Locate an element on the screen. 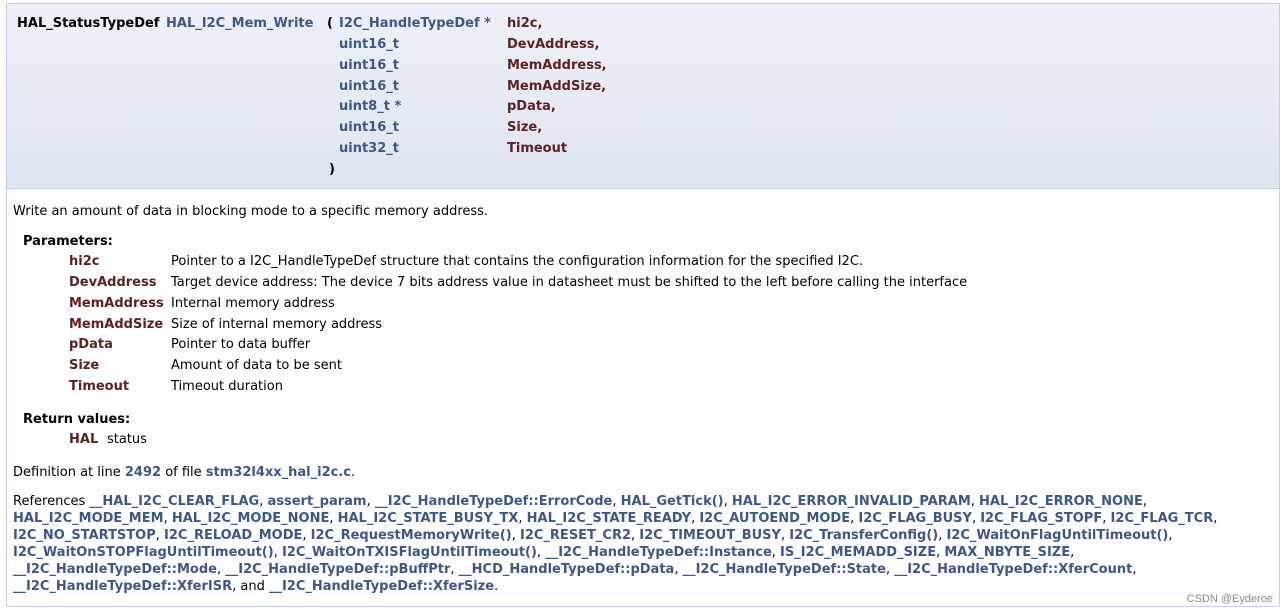  reference-link: __I2C_HandleTypeDef::XferSize is located at coordinates (381, 586).